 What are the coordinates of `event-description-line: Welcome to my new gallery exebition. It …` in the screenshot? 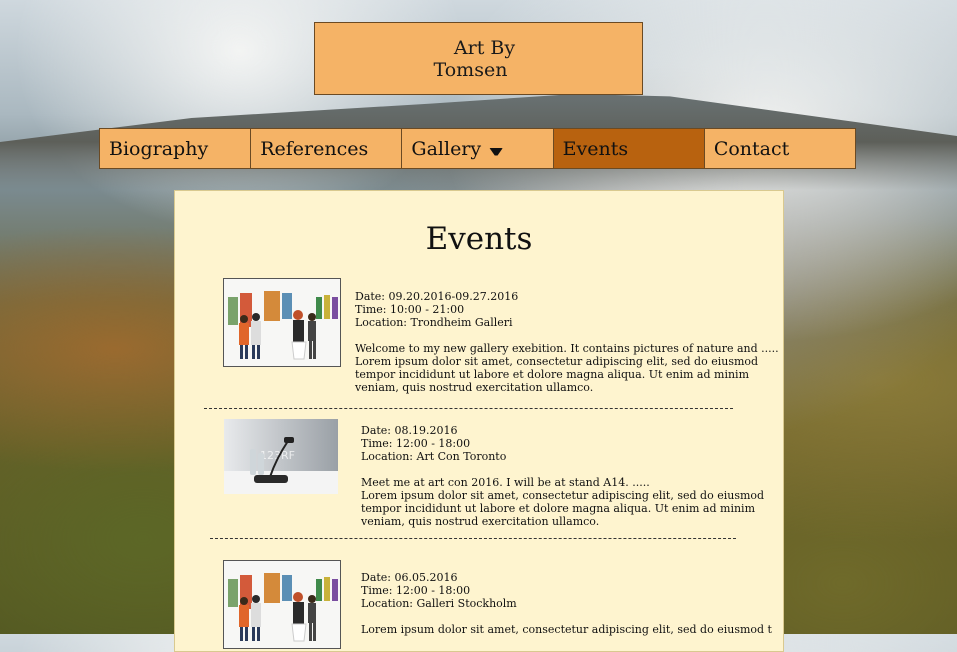 It's located at (567, 348).